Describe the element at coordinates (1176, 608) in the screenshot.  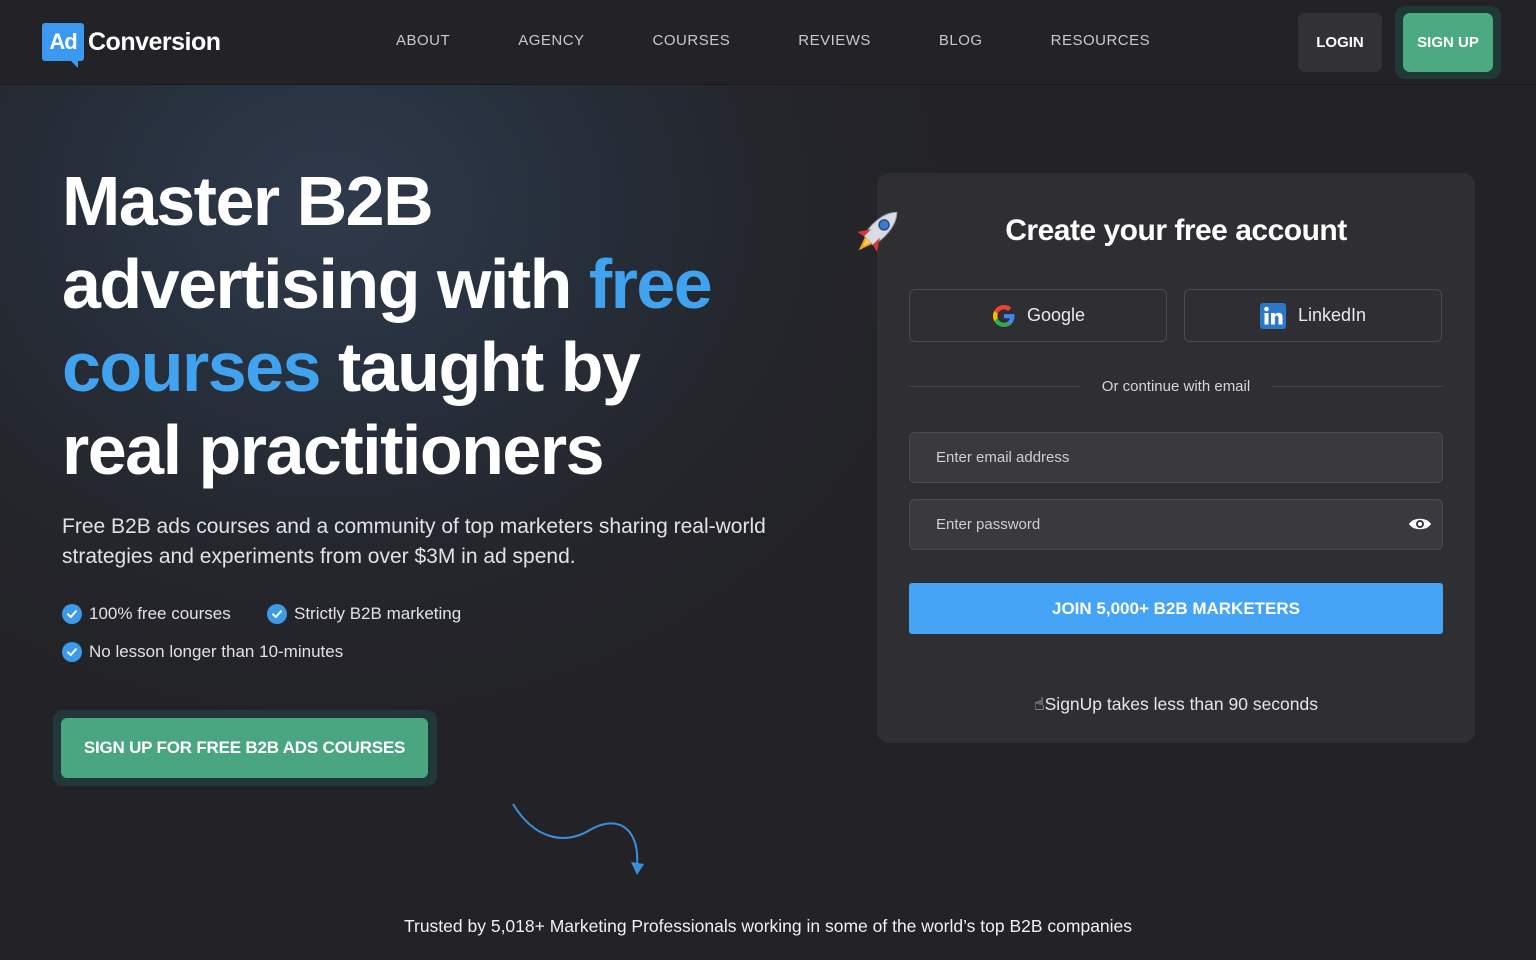
I see `join-button: JOIN 5,000+ B2B MARKETERS` at that location.